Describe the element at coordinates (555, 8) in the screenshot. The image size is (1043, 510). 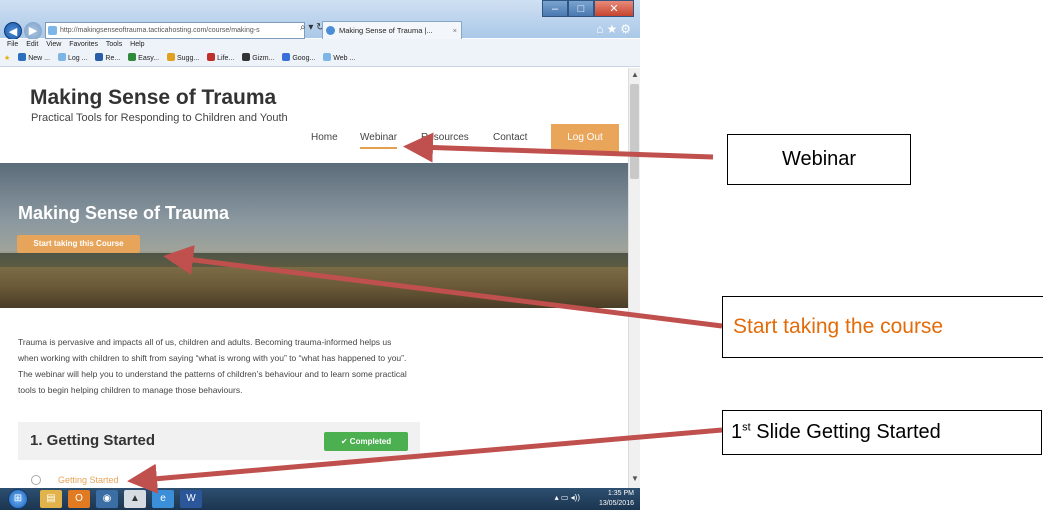
I see `minimize-button: –` at that location.